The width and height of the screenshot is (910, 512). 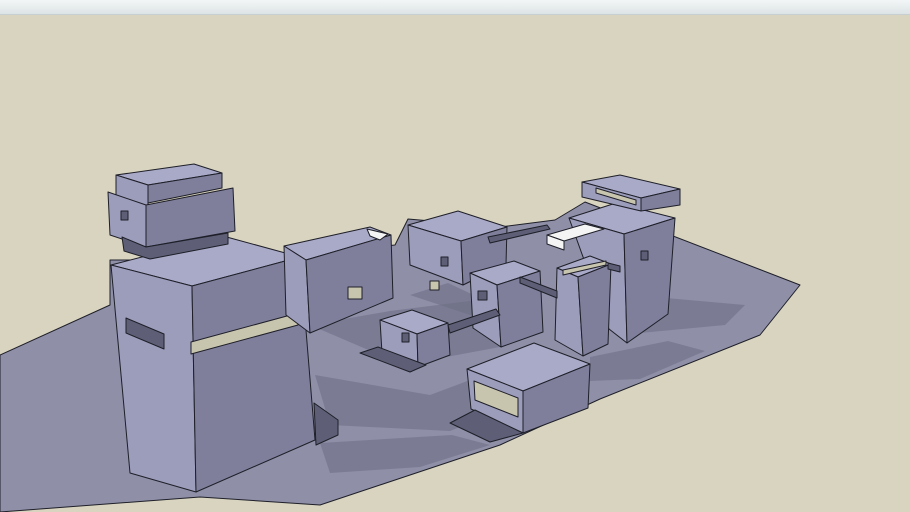 I want to click on low-structure-window, so click(x=405, y=337).